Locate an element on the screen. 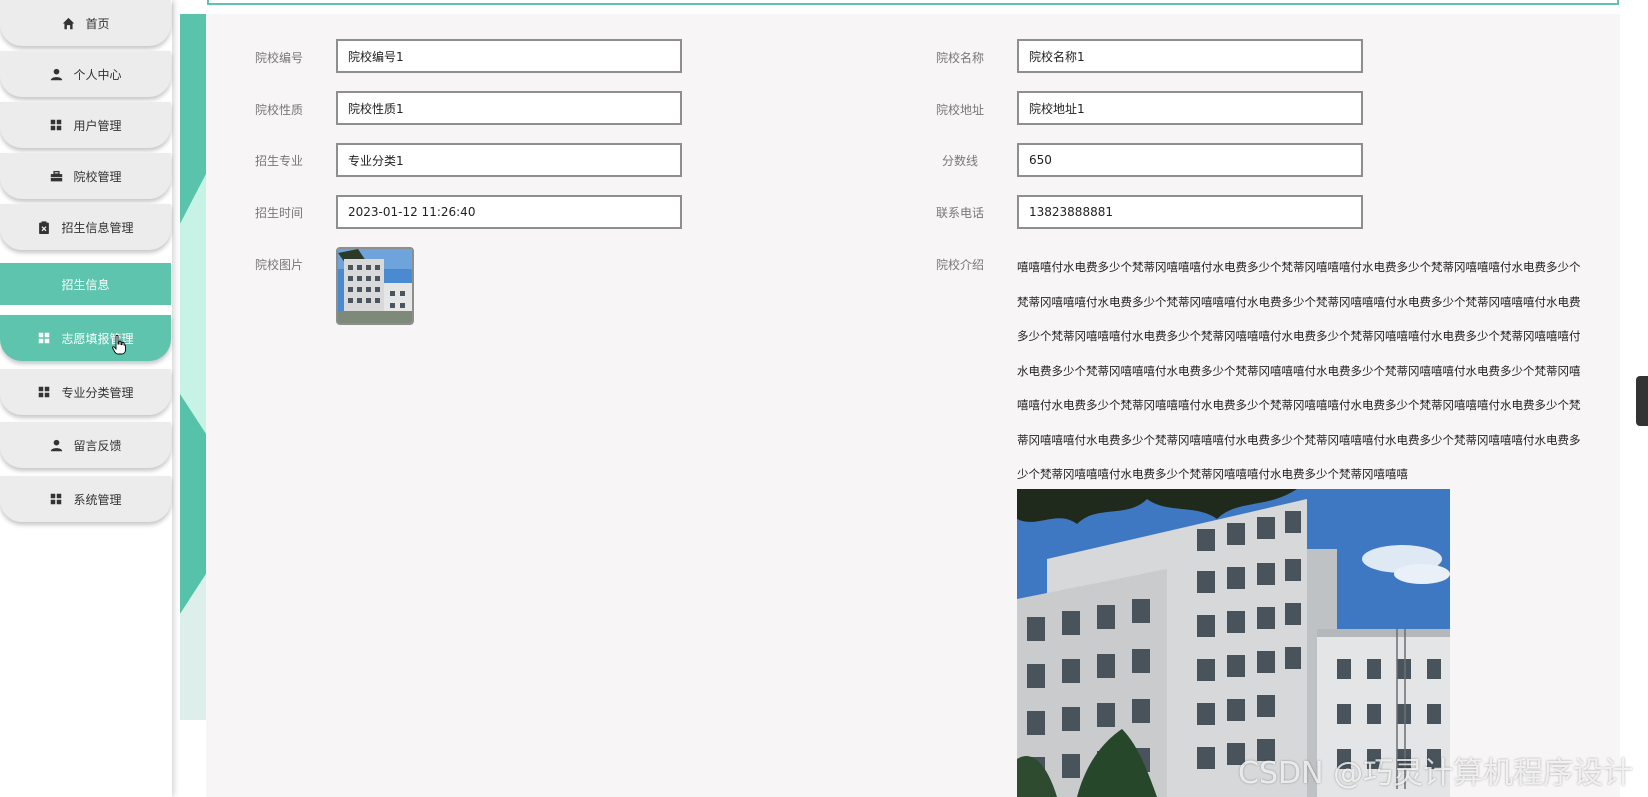 This screenshot has width=1648, height=797. content-top-border is located at coordinates (913, 2).